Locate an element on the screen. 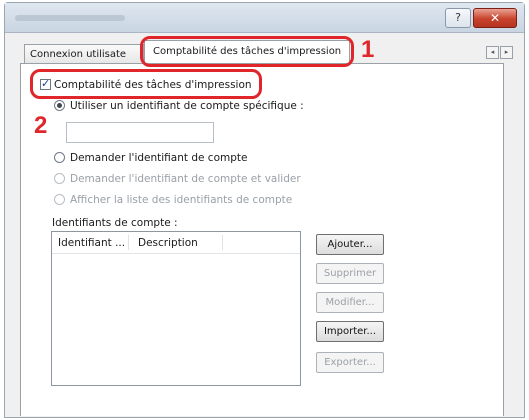 The image size is (529, 420). radio-prompt-account-icon is located at coordinates (59, 157).